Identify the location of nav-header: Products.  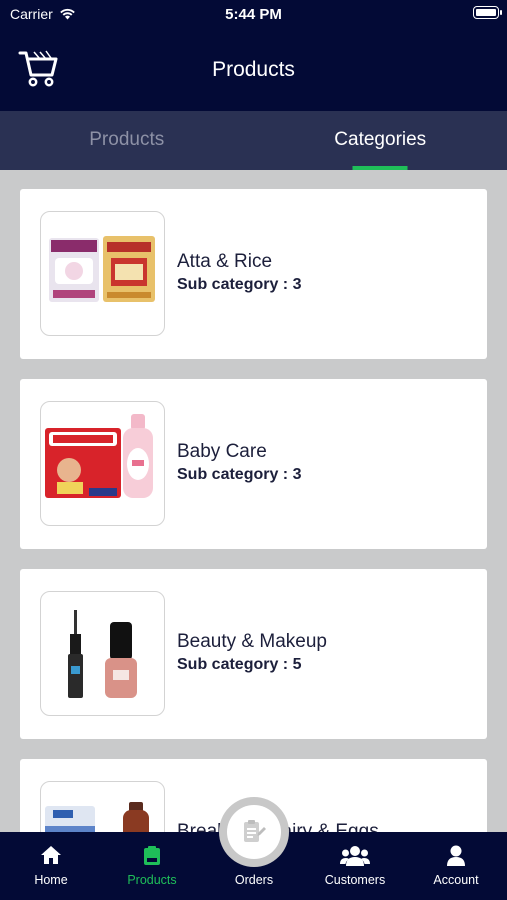
(253, 69).